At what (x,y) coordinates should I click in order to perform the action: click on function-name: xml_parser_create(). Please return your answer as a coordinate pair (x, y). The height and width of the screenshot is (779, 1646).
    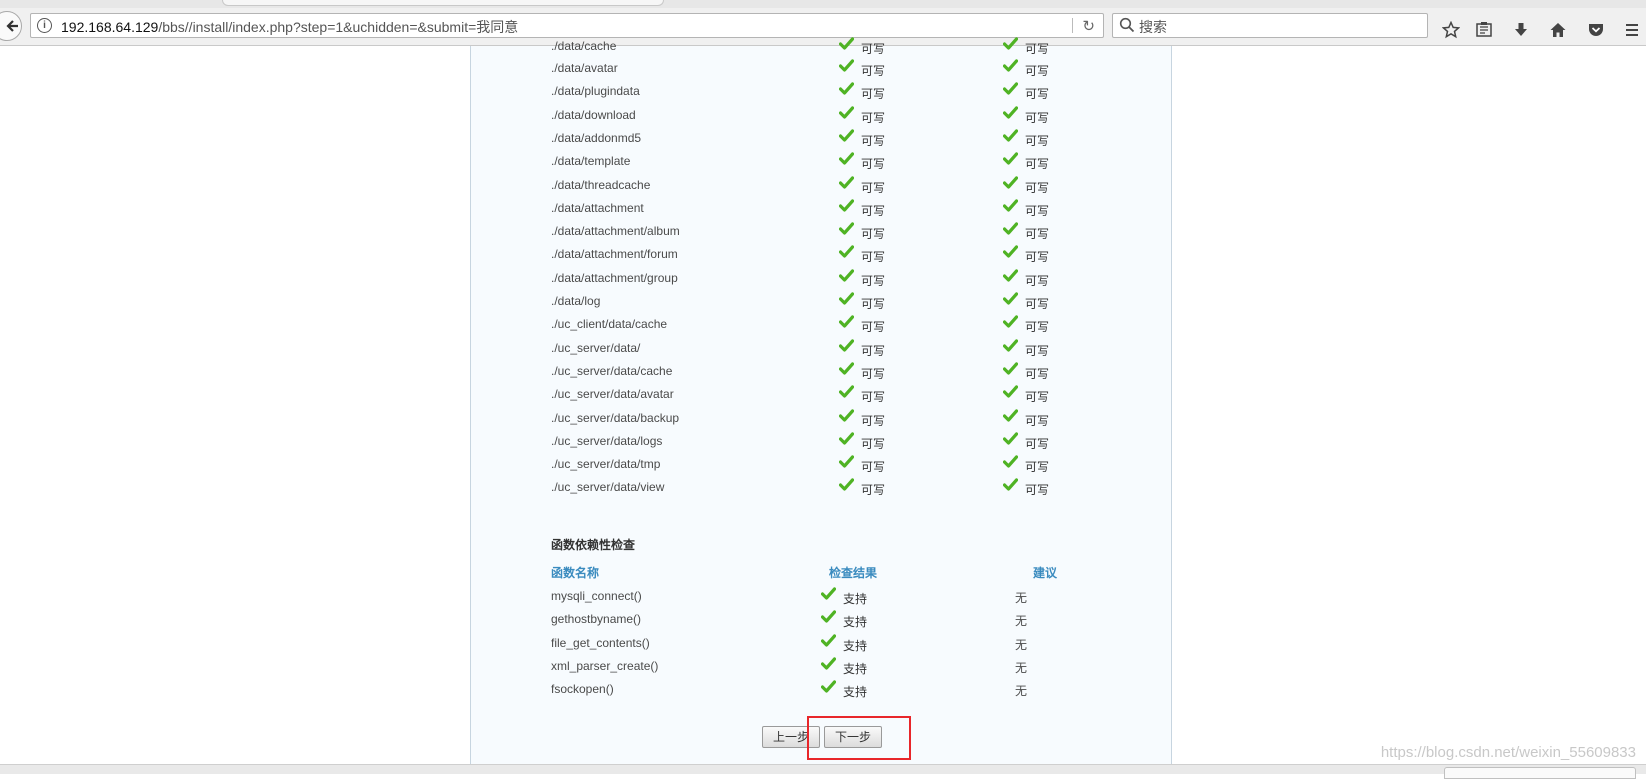
    Looking at the image, I should click on (605, 665).